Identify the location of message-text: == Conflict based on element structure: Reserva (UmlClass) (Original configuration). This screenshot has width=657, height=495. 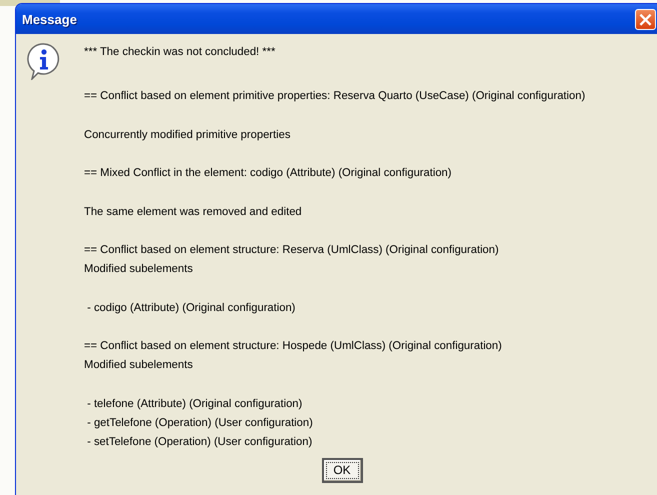
(292, 250).